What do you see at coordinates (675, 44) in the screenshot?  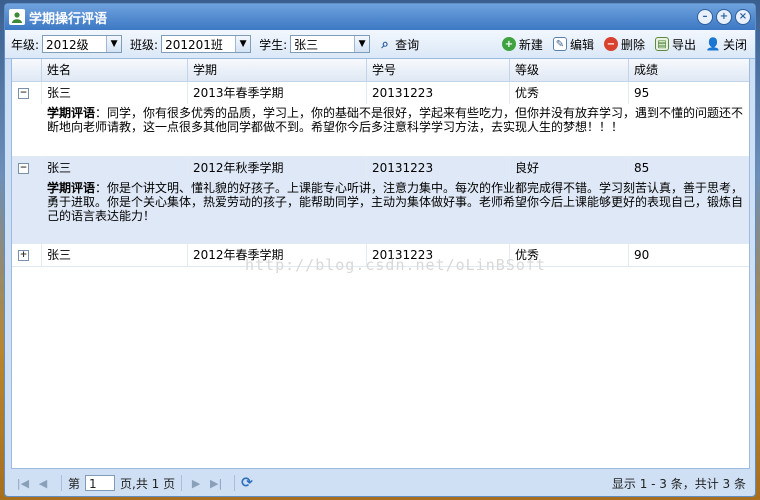 I see `export-button: ▤ 导出` at bounding box center [675, 44].